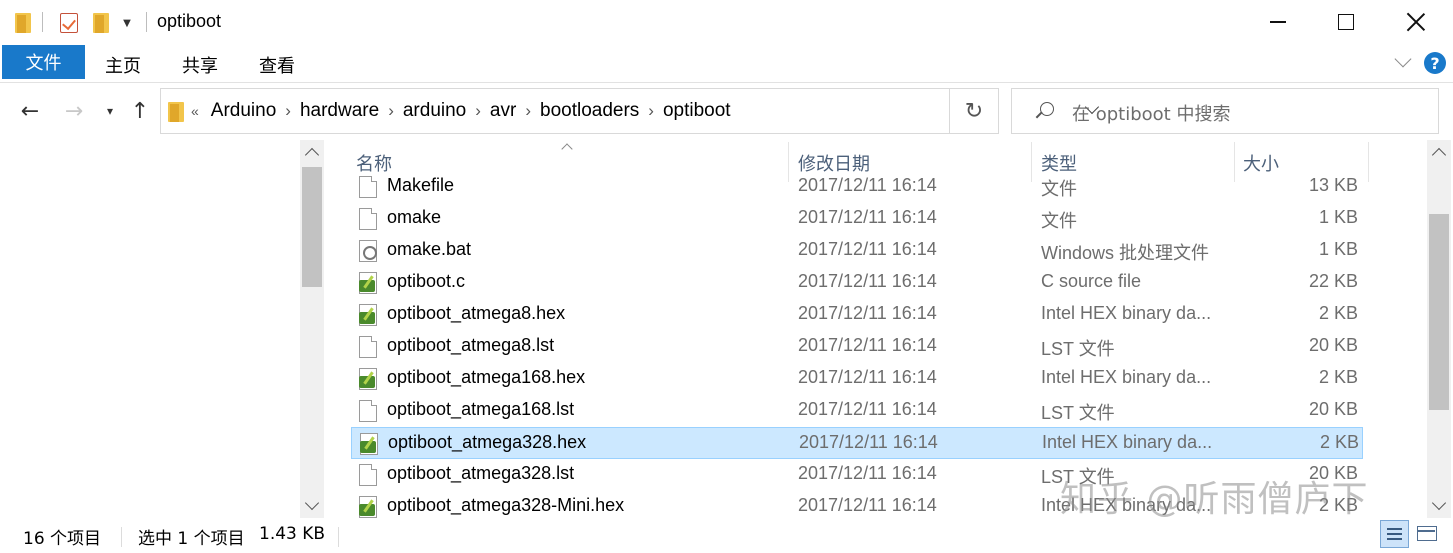  Describe the element at coordinates (974, 111) in the screenshot. I see `refresh-button: ↻` at that location.